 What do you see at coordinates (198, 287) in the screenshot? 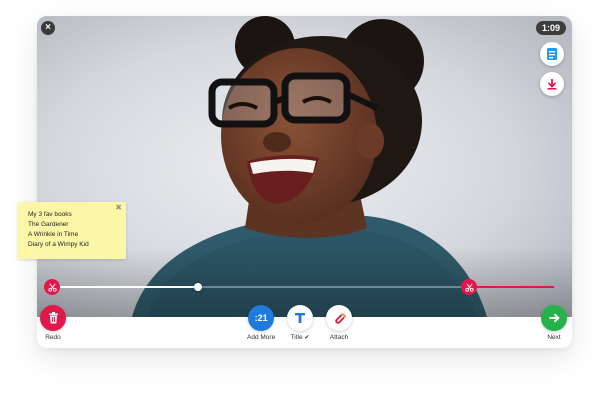
I see `playhead-knob` at bounding box center [198, 287].